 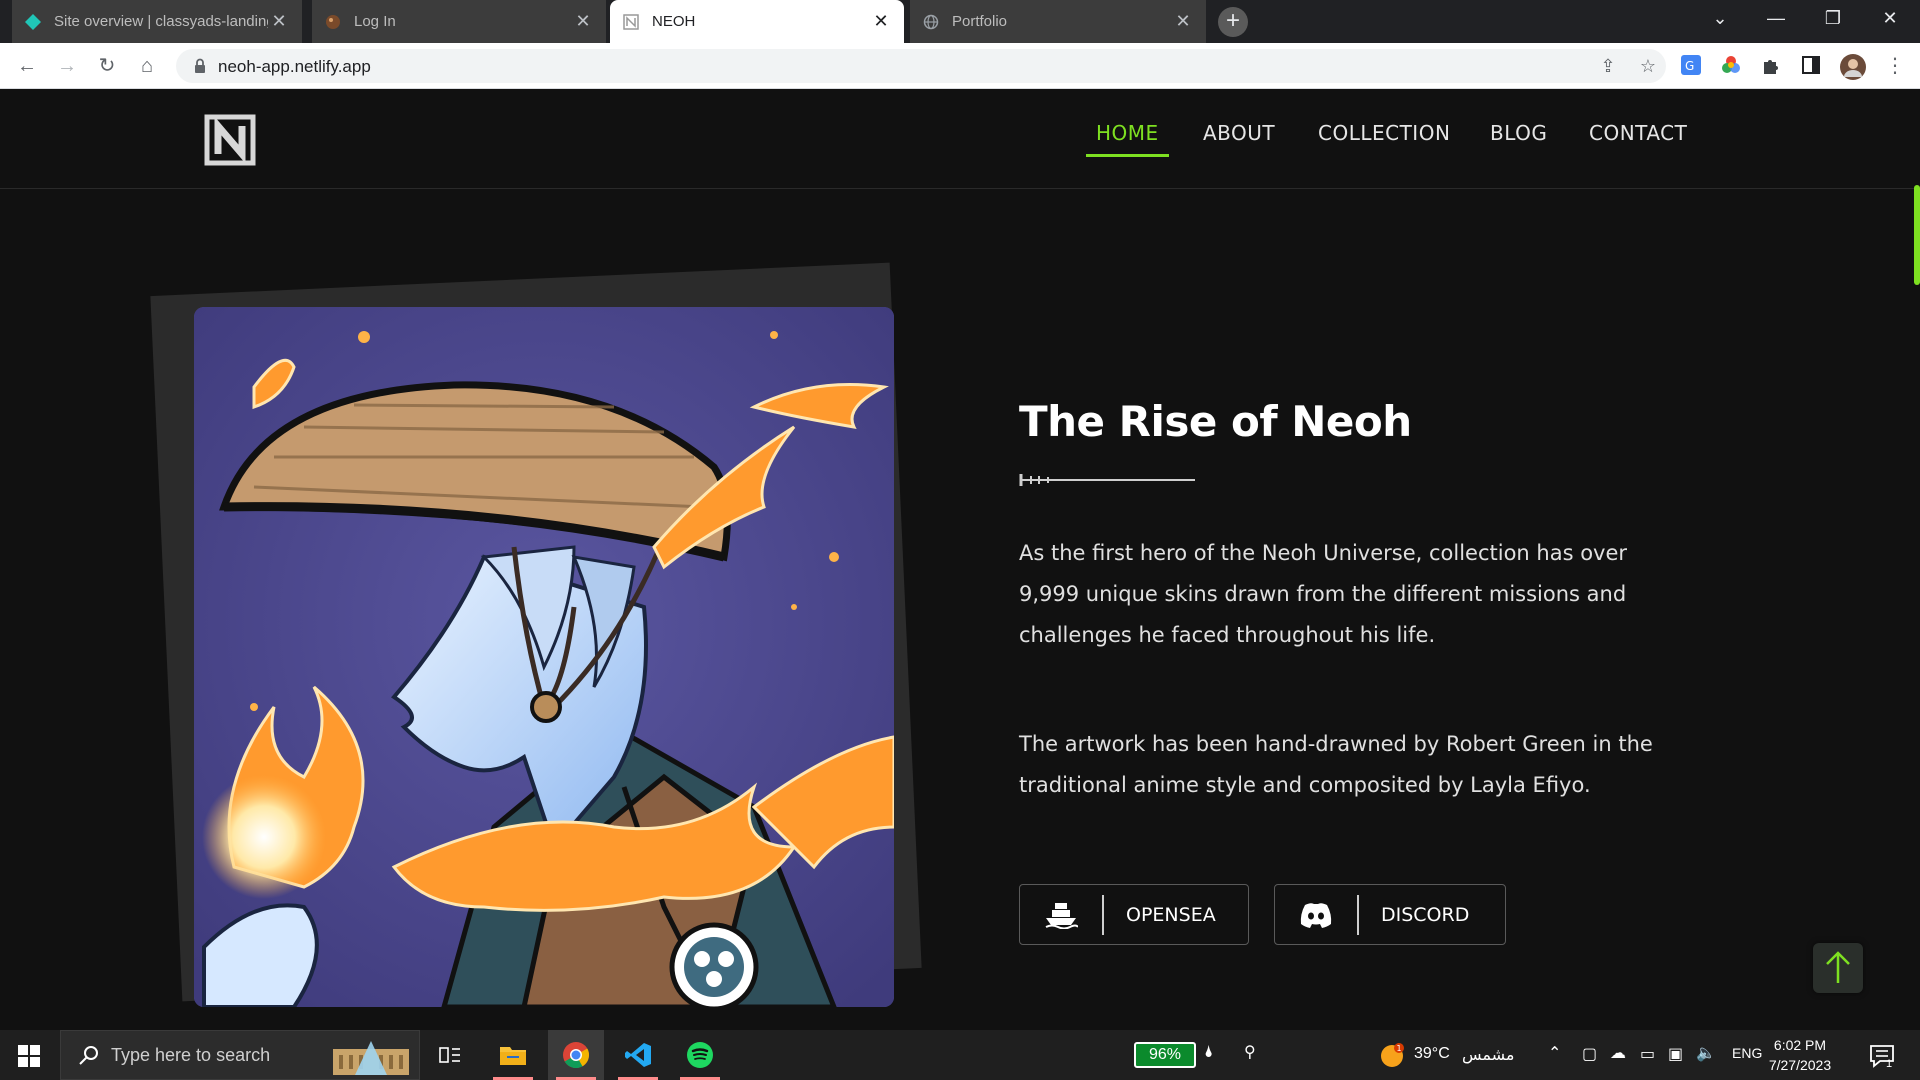 What do you see at coordinates (161, 21) in the screenshot?
I see `tab-title: Site overview | classyads-landing` at bounding box center [161, 21].